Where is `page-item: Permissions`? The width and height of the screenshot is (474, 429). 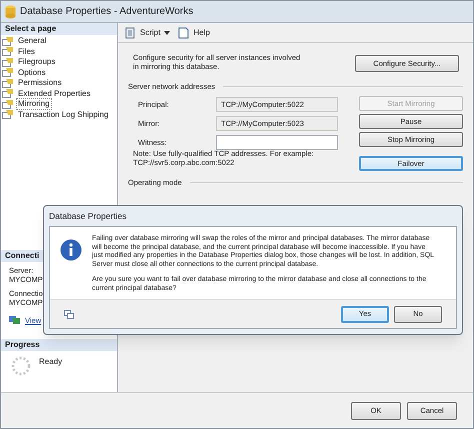
page-item: Permissions is located at coordinates (40, 83).